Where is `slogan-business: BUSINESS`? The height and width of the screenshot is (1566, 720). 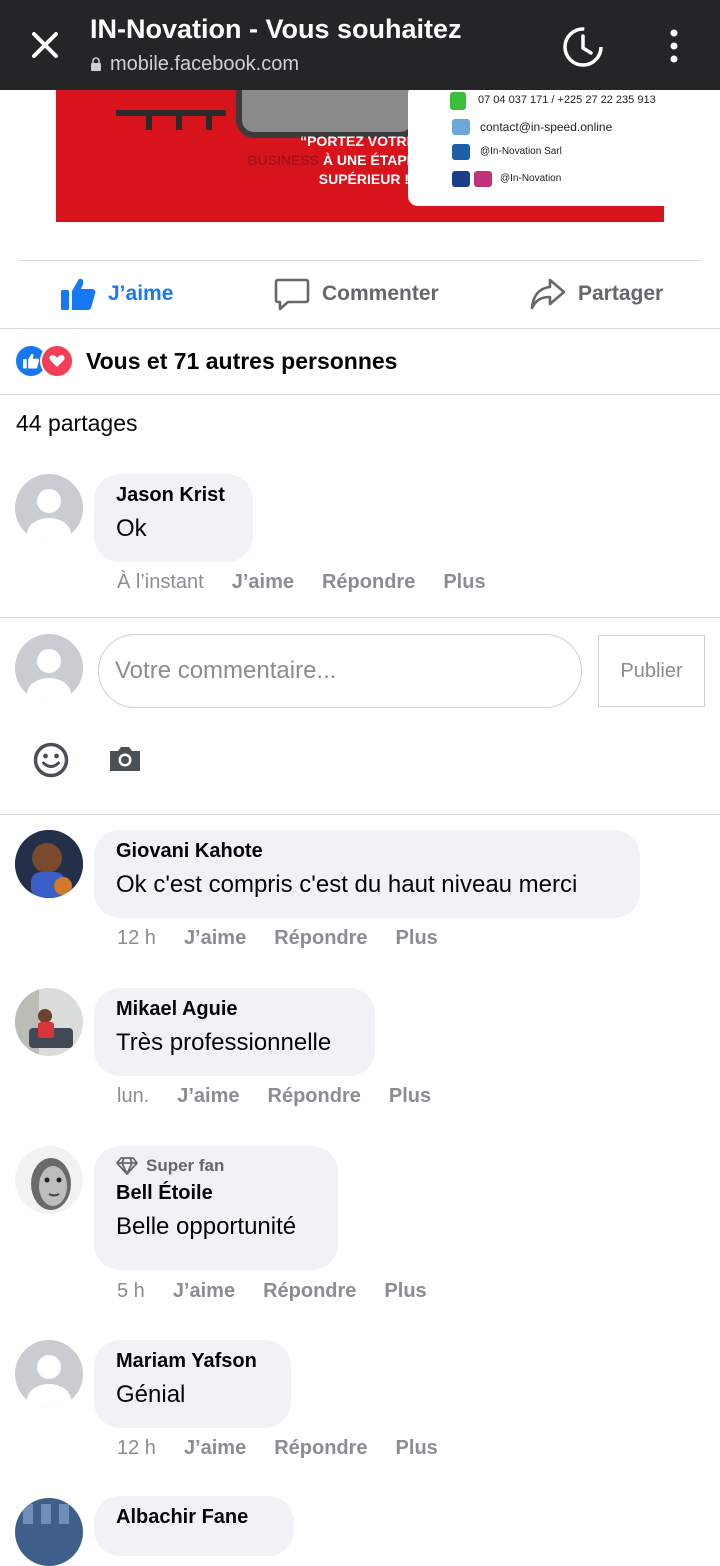 slogan-business: BUSINESS is located at coordinates (283, 160).